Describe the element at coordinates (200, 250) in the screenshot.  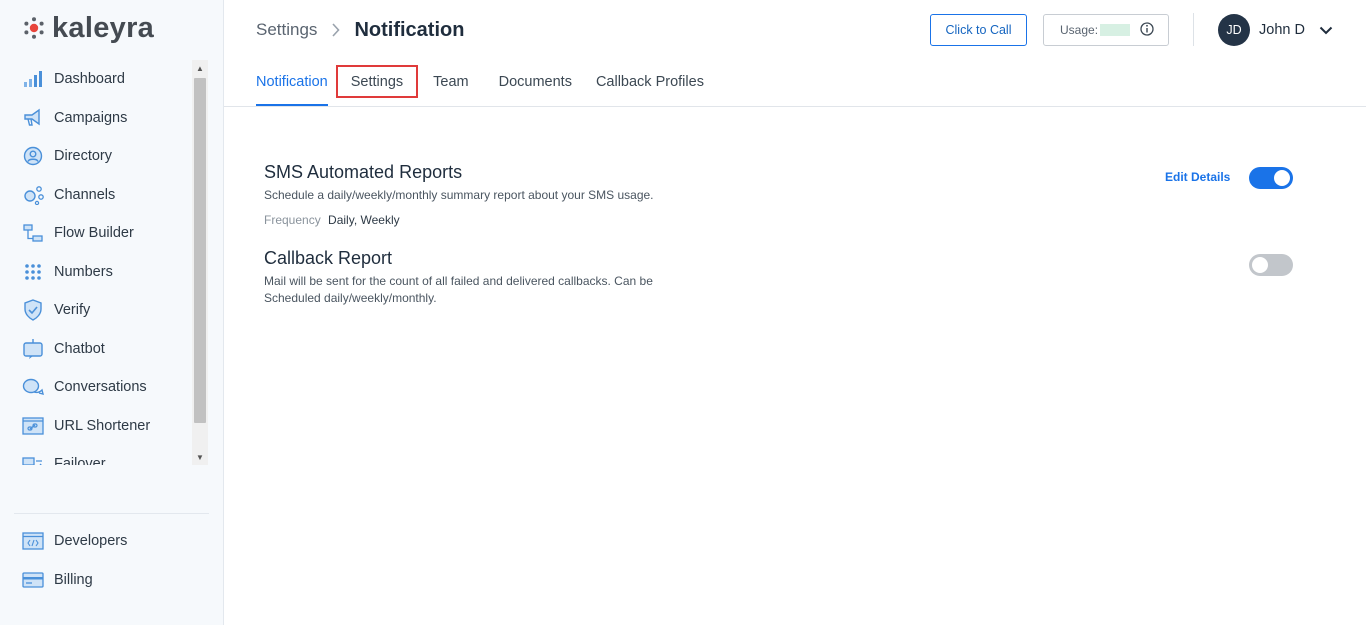
I see `scrollbar-thumb` at that location.